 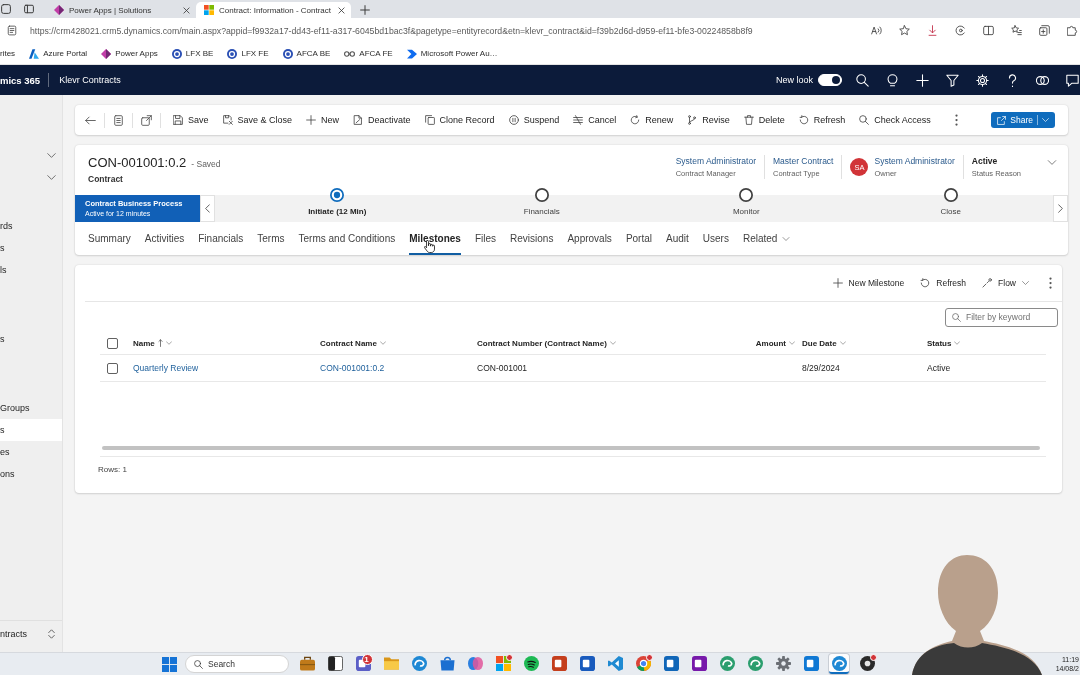 What do you see at coordinates (12, 30) in the screenshot?
I see `page-icon` at bounding box center [12, 30].